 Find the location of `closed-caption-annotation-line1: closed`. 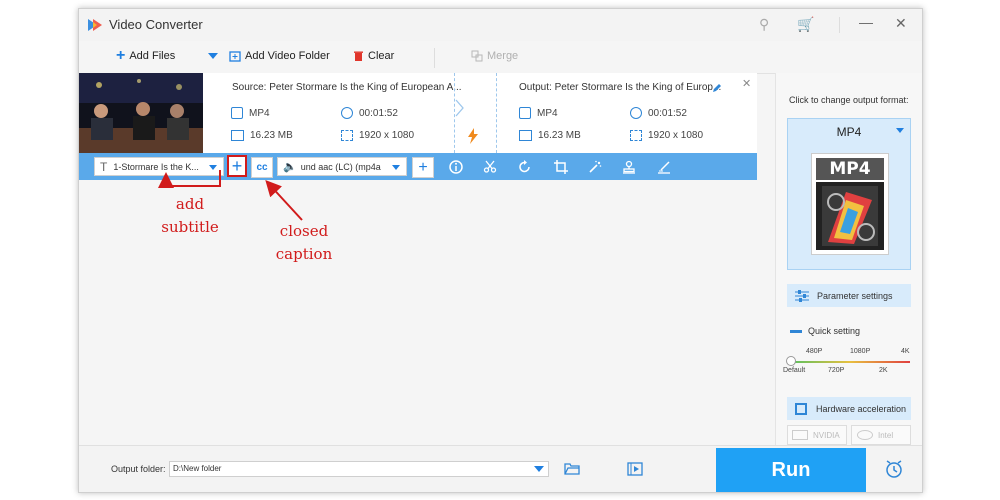

closed-caption-annotation-line1: closed is located at coordinates (304, 231).